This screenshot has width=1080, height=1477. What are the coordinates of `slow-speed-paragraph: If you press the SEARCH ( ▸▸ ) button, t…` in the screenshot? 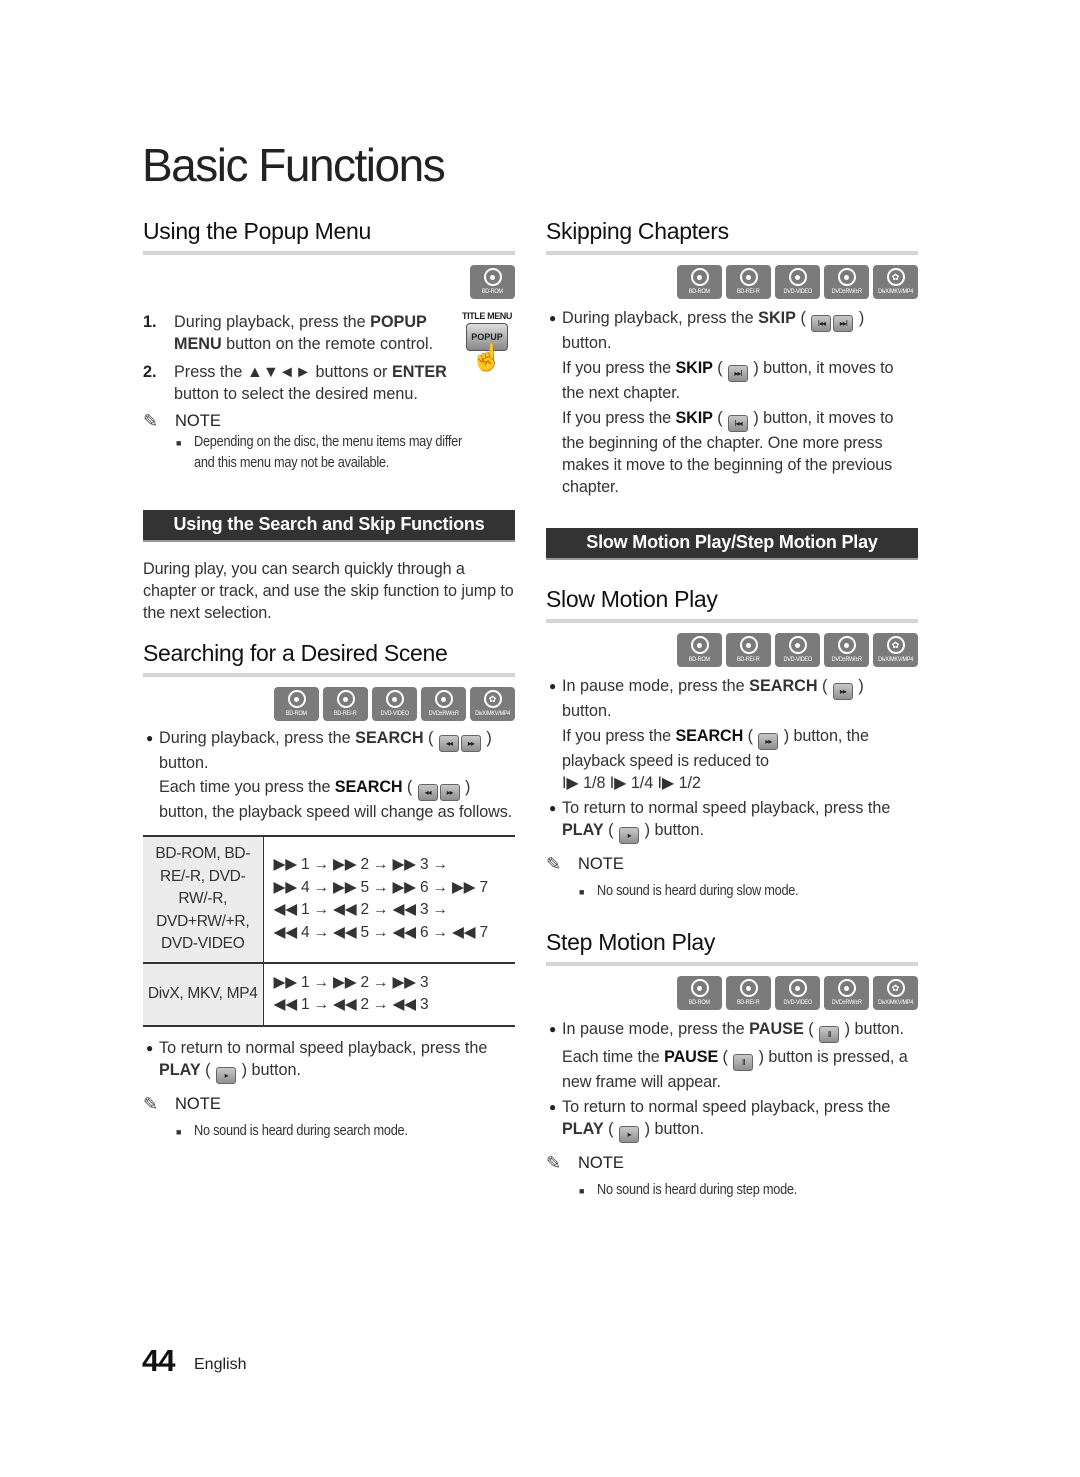 It's located at (715, 748).